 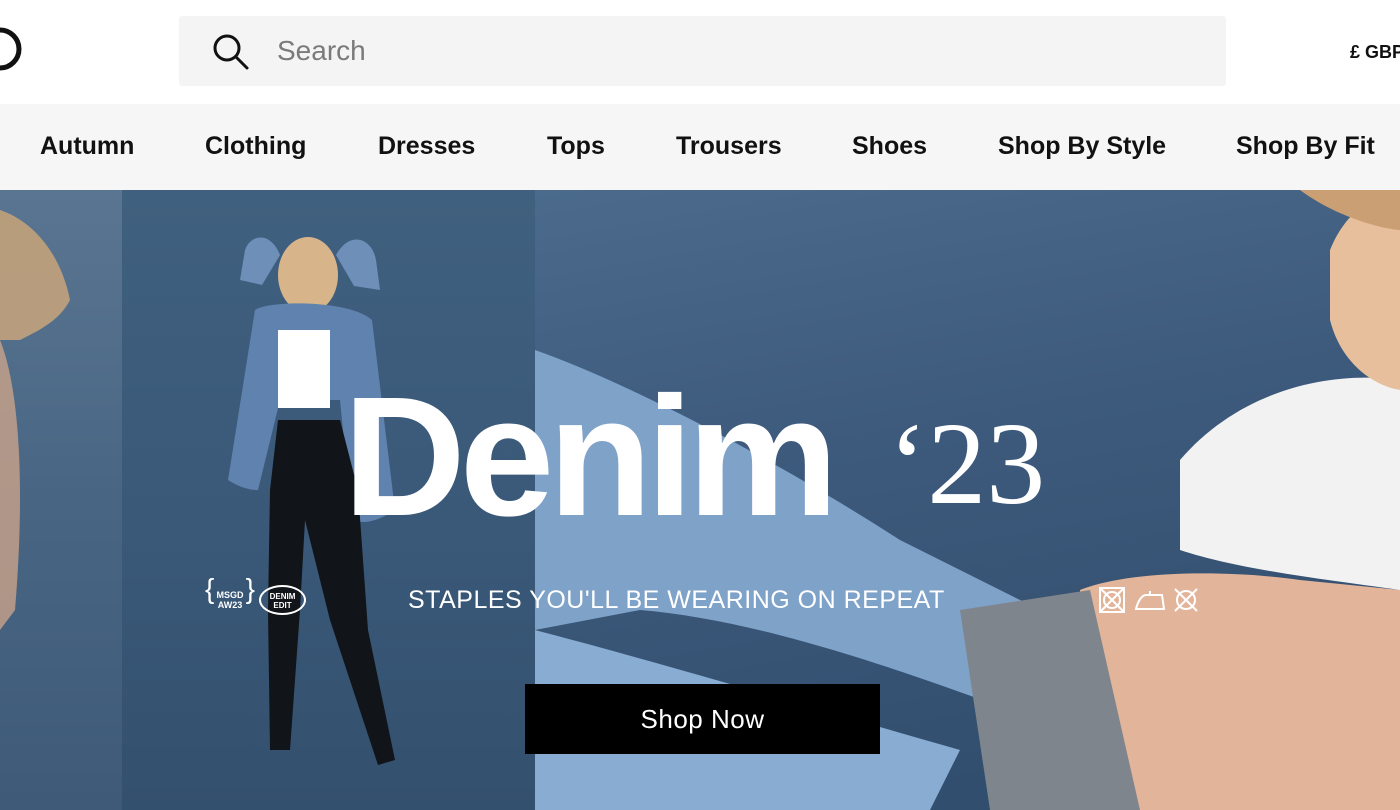 What do you see at coordinates (967, 463) in the screenshot?
I see `hero-year: ‘23` at bounding box center [967, 463].